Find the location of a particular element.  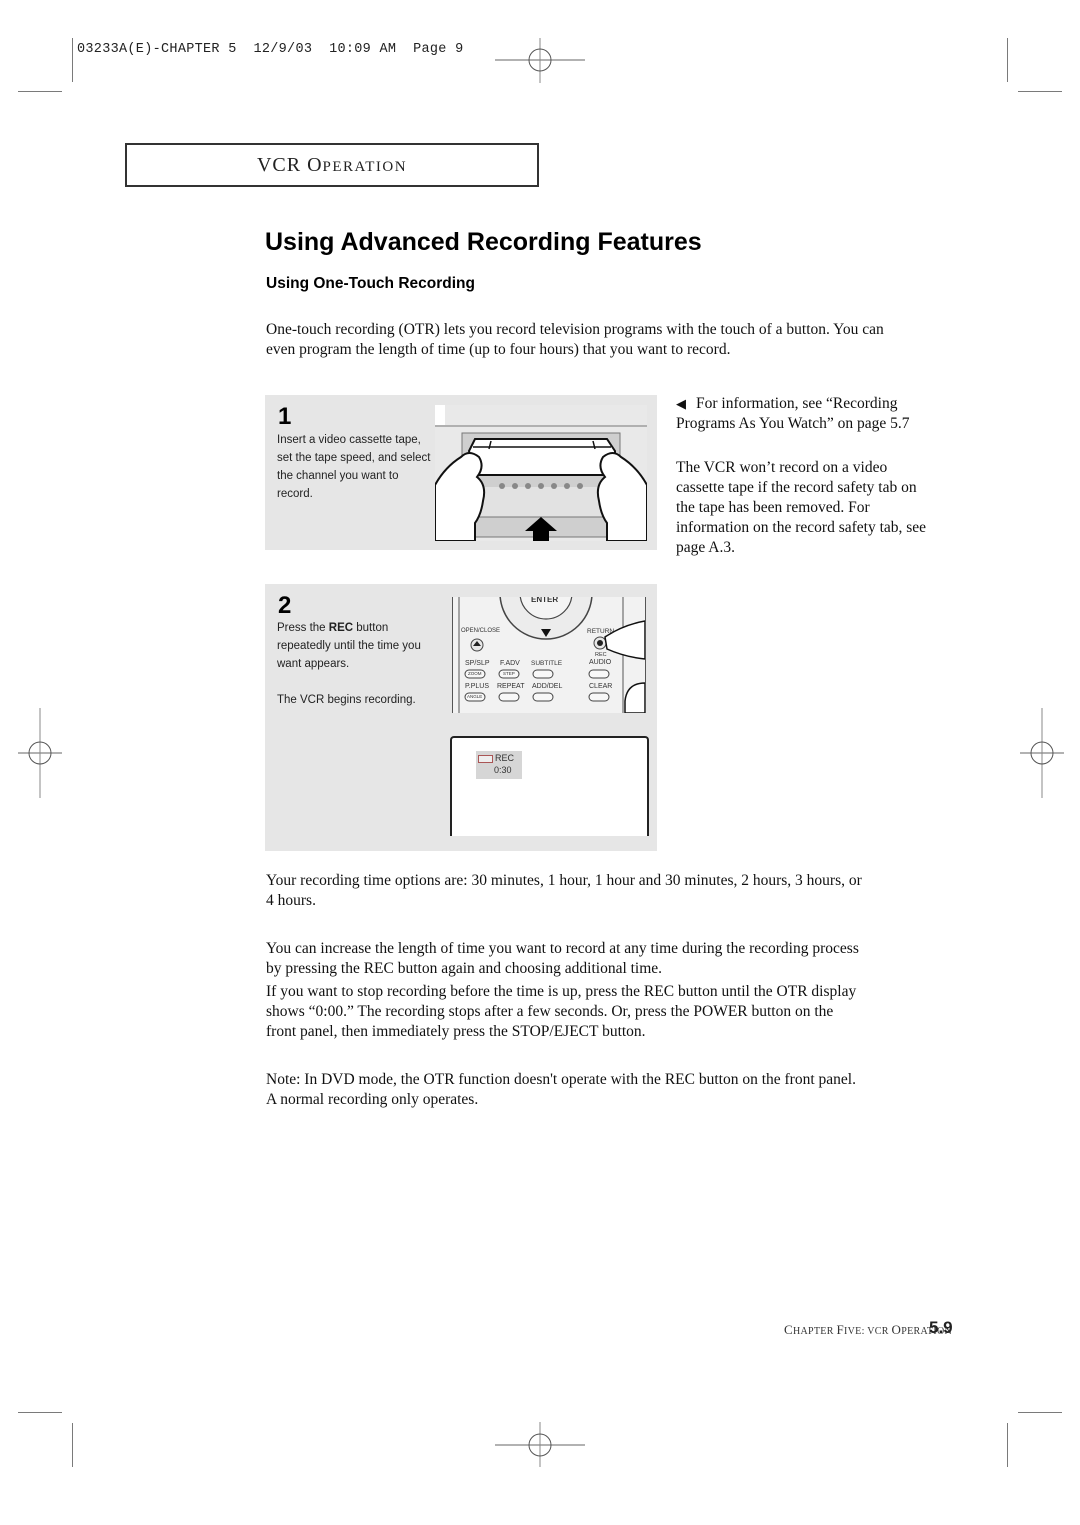

remote-label-add-del: ADD/DEL is located at coordinates (547, 686).